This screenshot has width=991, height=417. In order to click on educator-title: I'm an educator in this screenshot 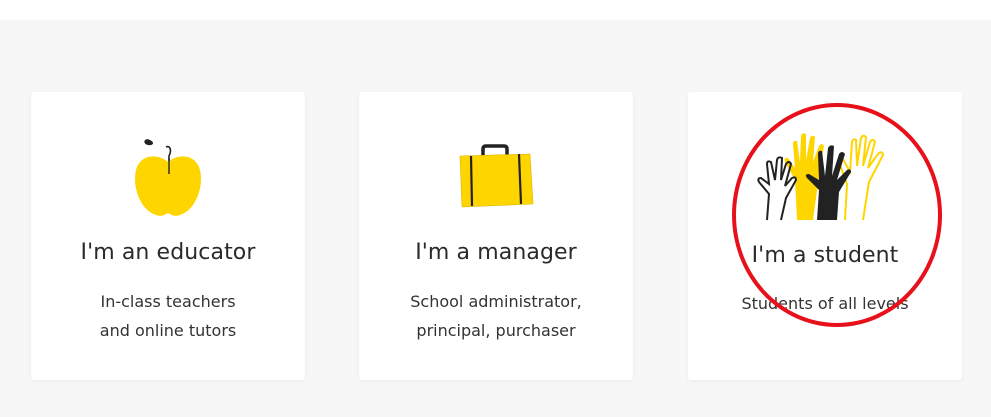, I will do `click(168, 252)`.